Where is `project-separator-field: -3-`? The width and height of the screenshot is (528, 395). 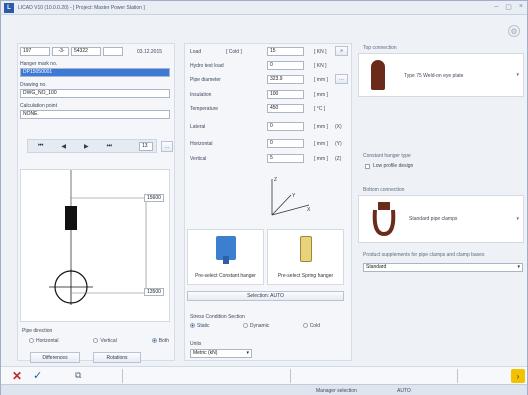 project-separator-field: -3- is located at coordinates (60, 51).